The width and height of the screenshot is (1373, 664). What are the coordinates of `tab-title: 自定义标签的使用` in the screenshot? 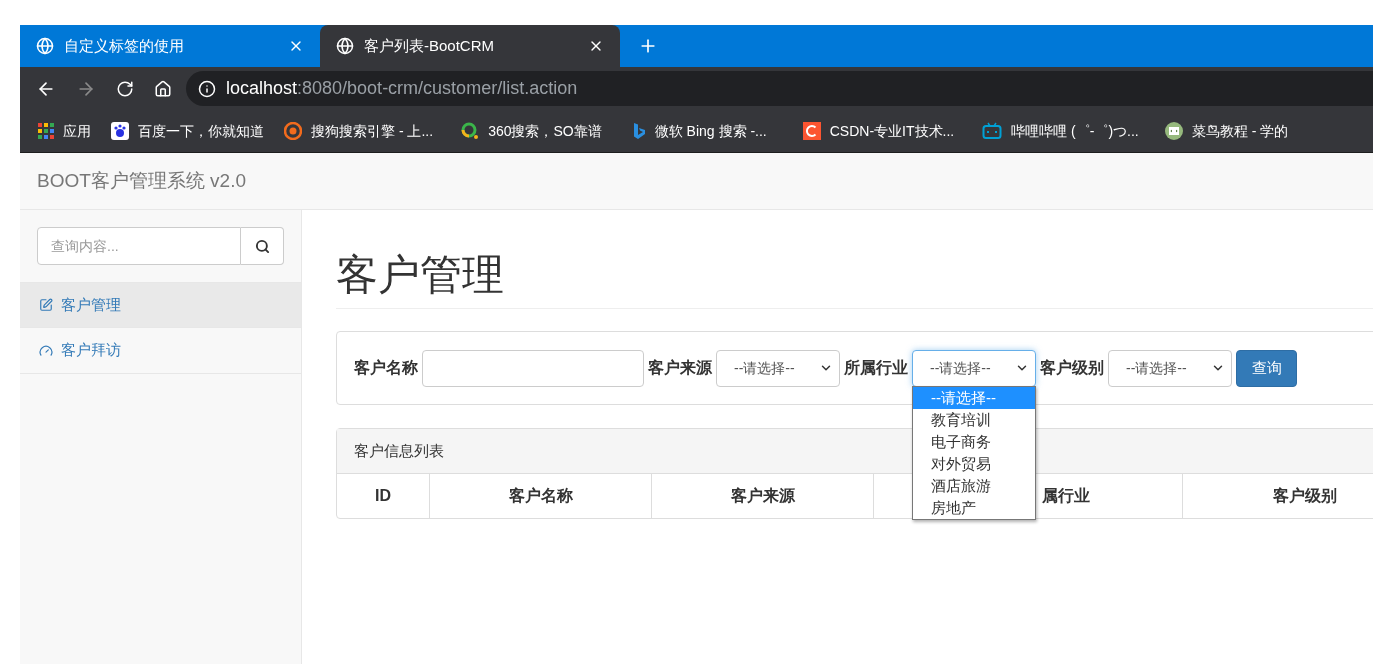 It's located at (124, 45).